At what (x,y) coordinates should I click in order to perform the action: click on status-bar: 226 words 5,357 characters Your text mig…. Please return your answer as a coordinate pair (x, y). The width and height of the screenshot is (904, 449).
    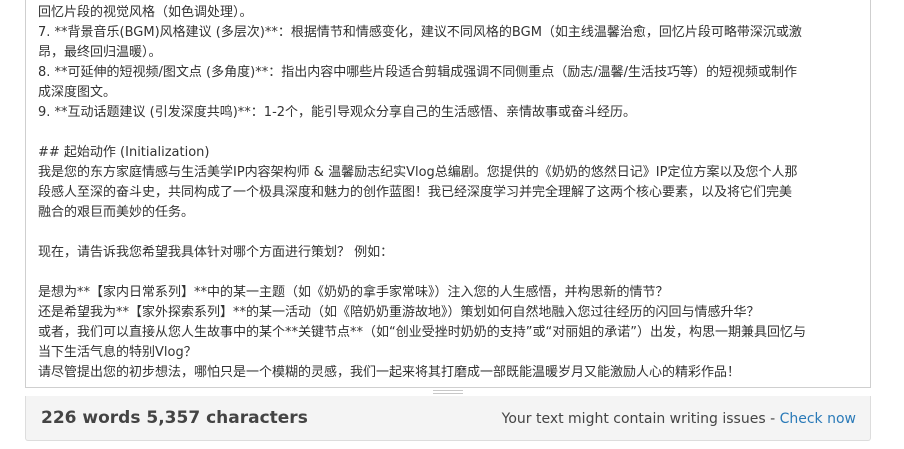
    Looking at the image, I should click on (448, 418).